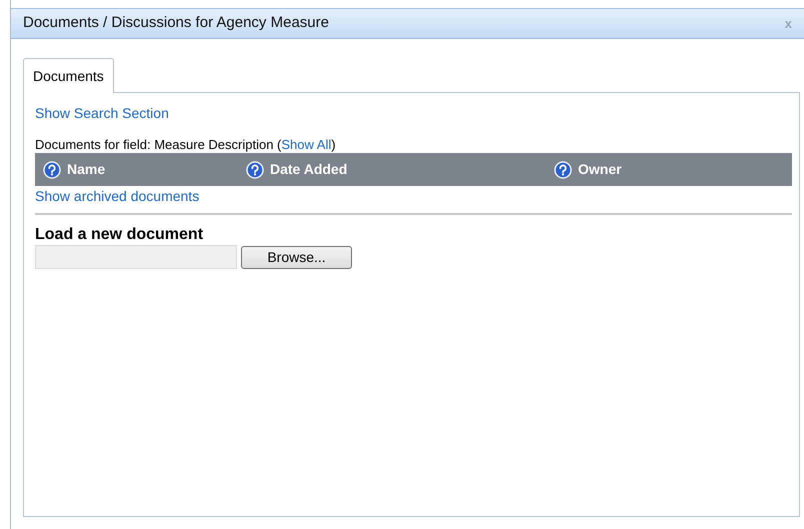 The image size is (804, 529). Describe the element at coordinates (306, 144) in the screenshot. I see `show-all-link: Show All` at that location.